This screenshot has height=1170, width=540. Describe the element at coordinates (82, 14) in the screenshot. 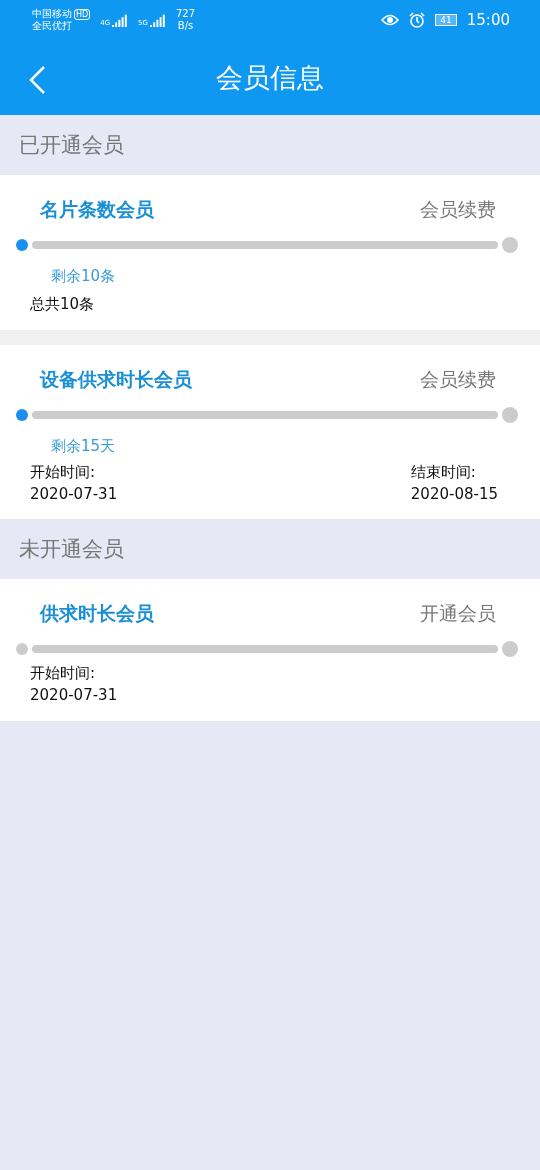

I see `hd-badge: HD` at that location.